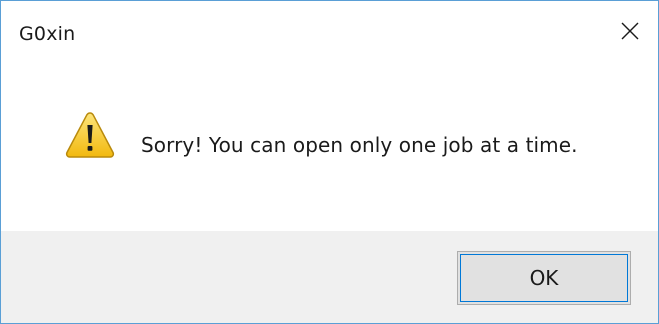 The width and height of the screenshot is (659, 324). I want to click on warning-icon, so click(90, 135).